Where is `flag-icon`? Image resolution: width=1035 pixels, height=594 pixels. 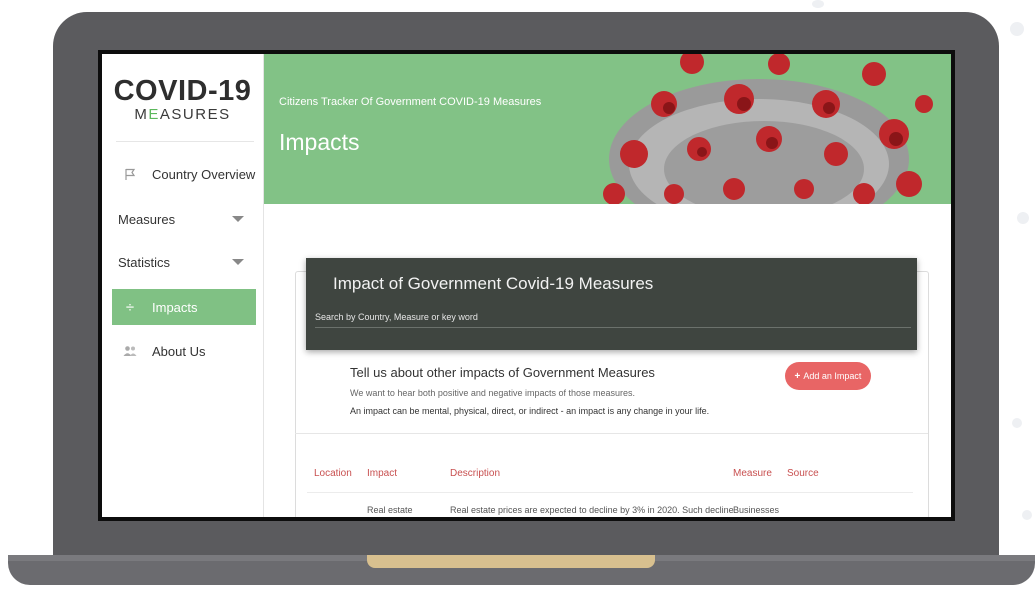 flag-icon is located at coordinates (130, 174).